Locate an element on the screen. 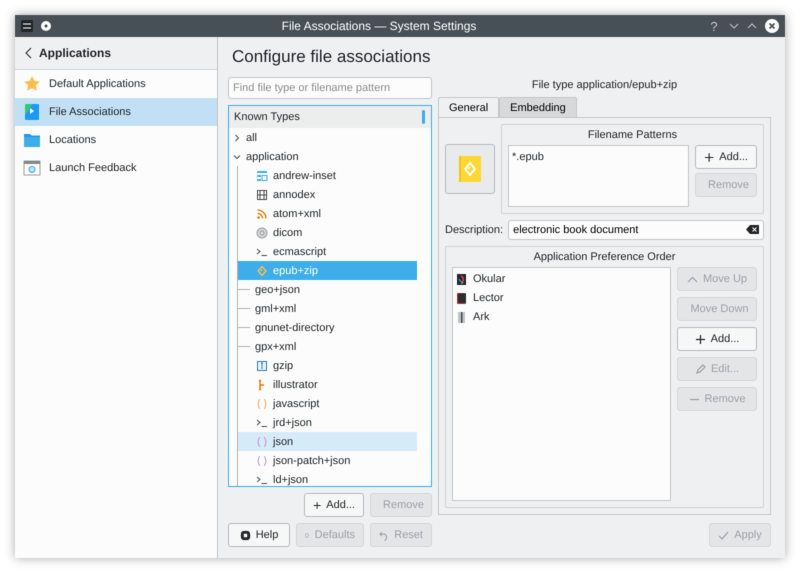 The height and width of the screenshot is (575, 800). layout-icon is located at coordinates (262, 176).